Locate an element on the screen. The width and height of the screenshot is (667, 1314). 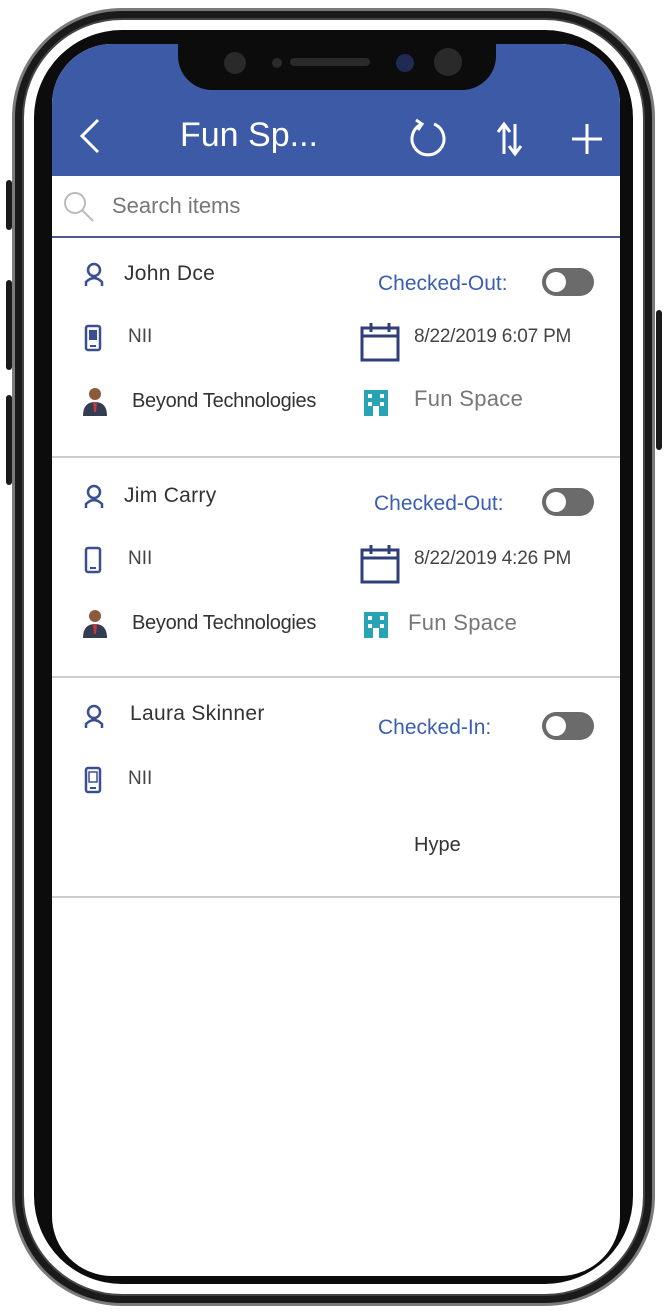
note-text: Hype is located at coordinates (437, 845).